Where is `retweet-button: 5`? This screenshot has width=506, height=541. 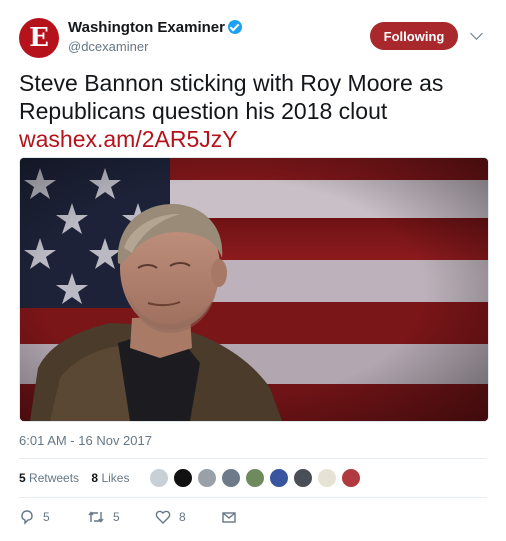 retweet-button: 5 is located at coordinates (103, 517).